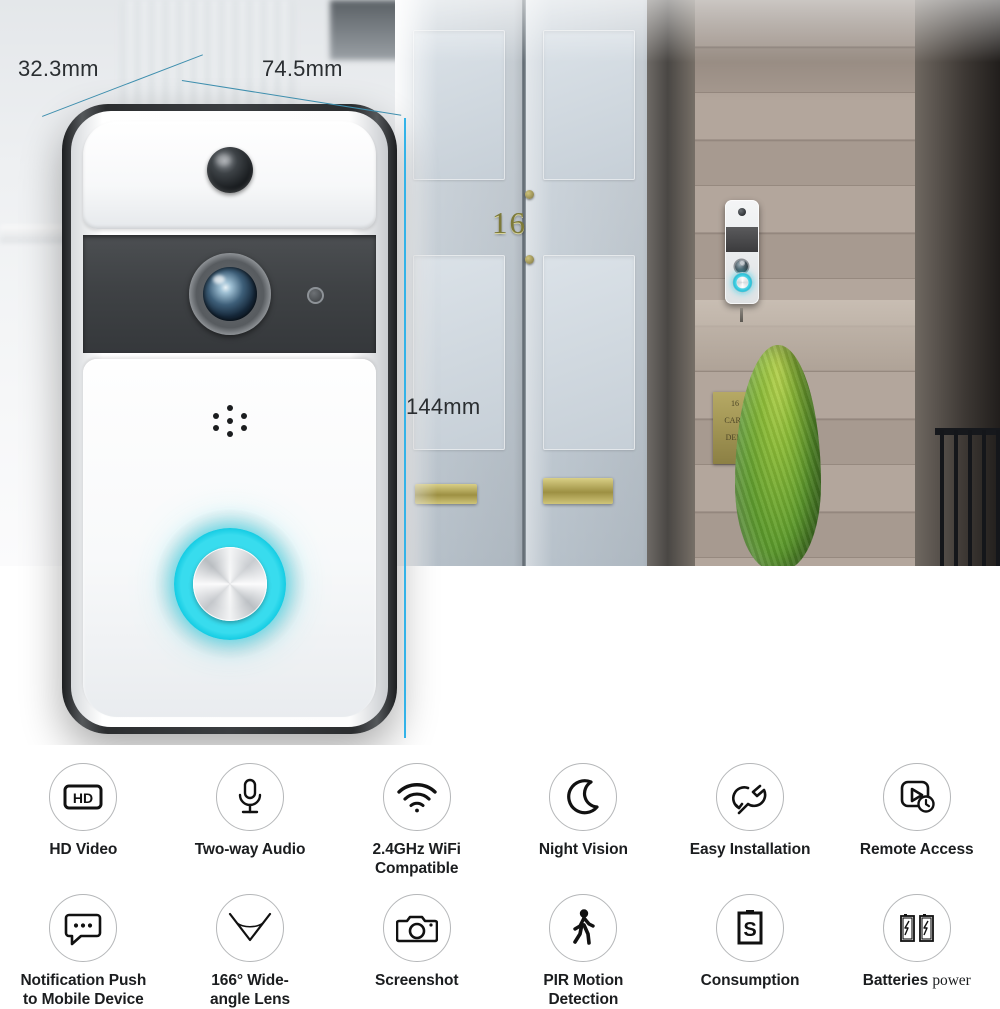 The width and height of the screenshot is (1000, 1009). What do you see at coordinates (446, 494) in the screenshot?
I see `kick-plate` at bounding box center [446, 494].